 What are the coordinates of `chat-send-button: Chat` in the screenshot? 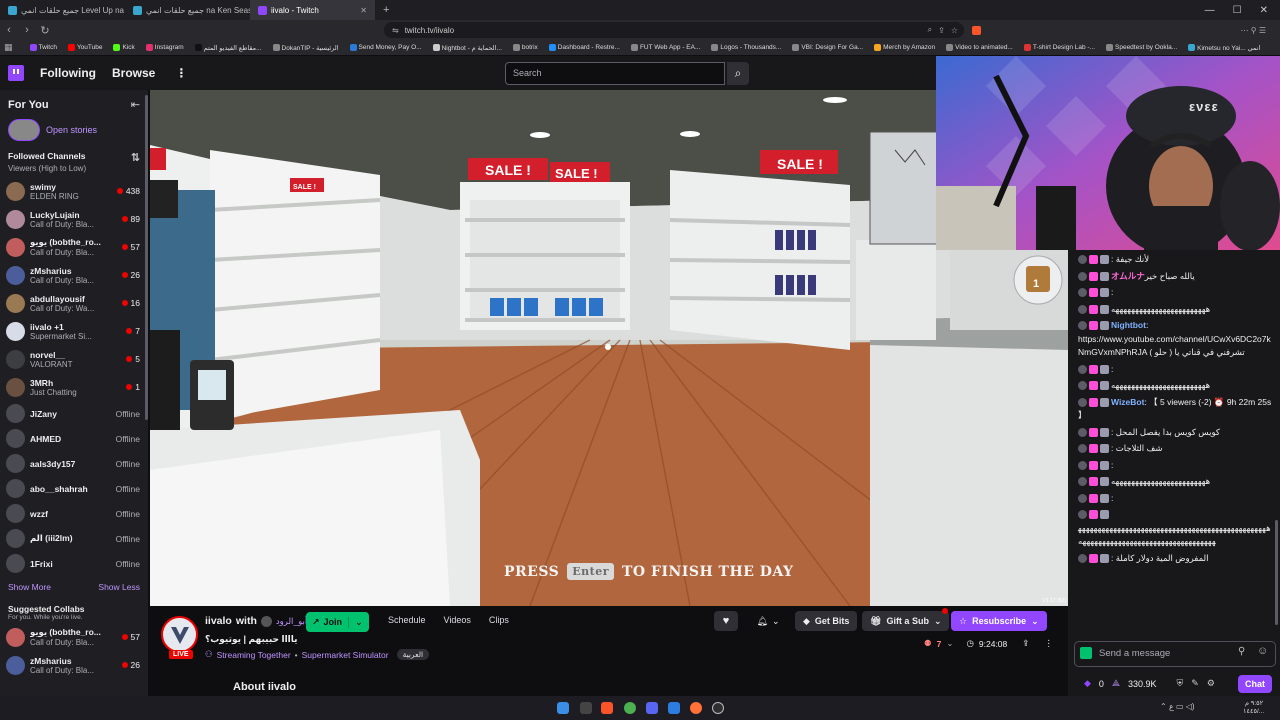 It's located at (1255, 683).